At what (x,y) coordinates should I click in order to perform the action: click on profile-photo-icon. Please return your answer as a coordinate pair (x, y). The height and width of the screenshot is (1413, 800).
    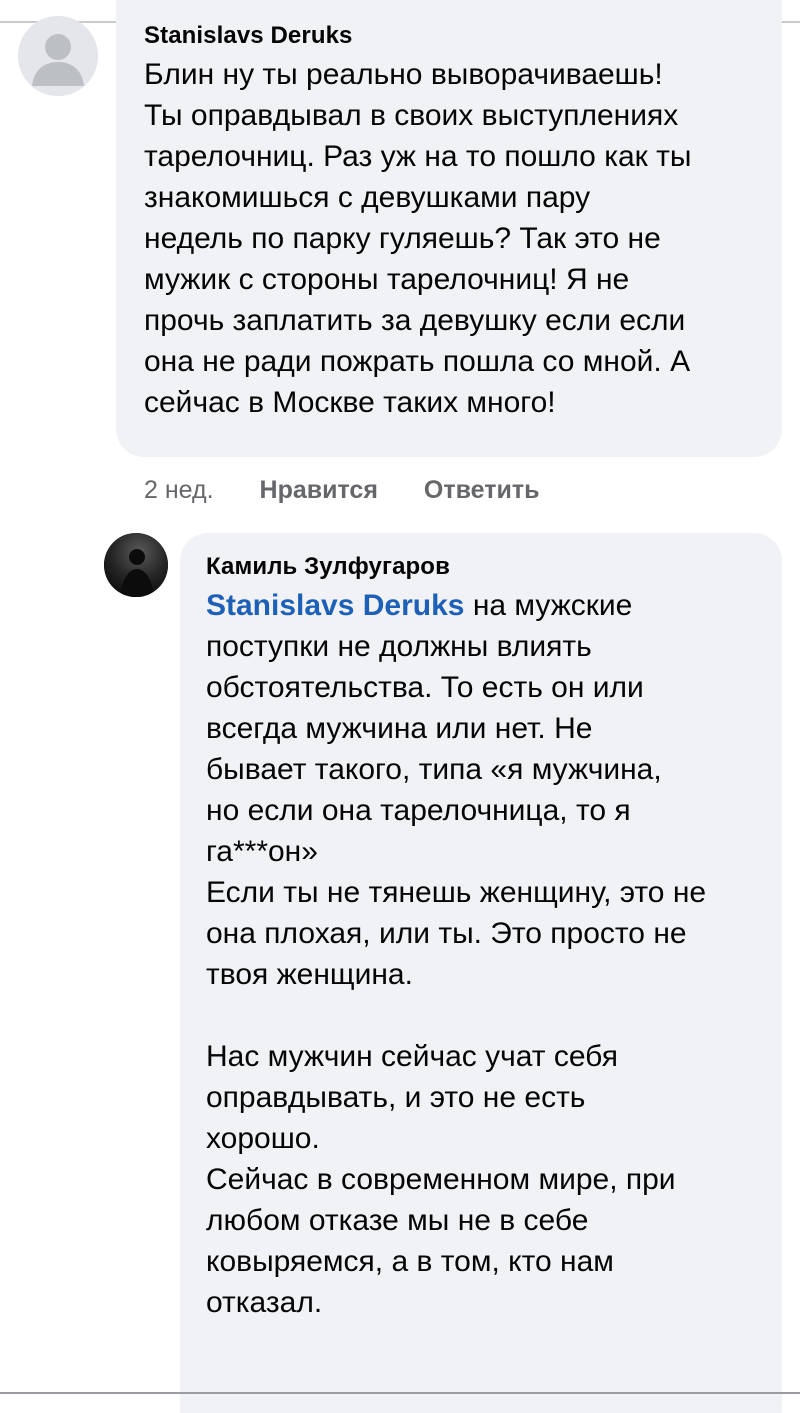
    Looking at the image, I should click on (136, 565).